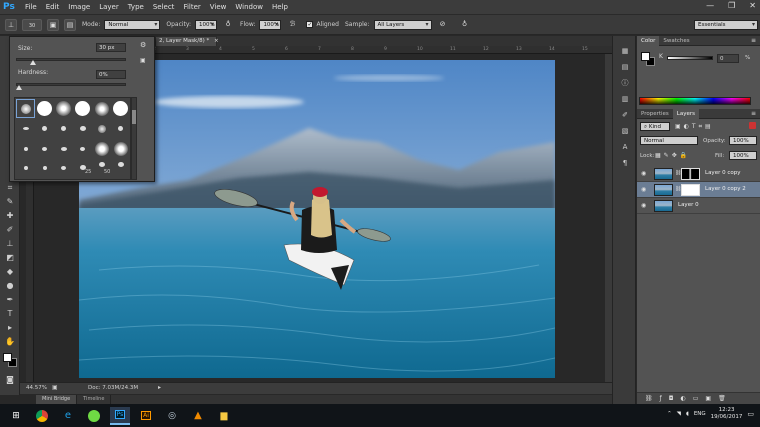 Image resolution: width=760 pixels, height=427 pixels. Describe the element at coordinates (164, 7) in the screenshot. I see `menu-select: Select` at that location.